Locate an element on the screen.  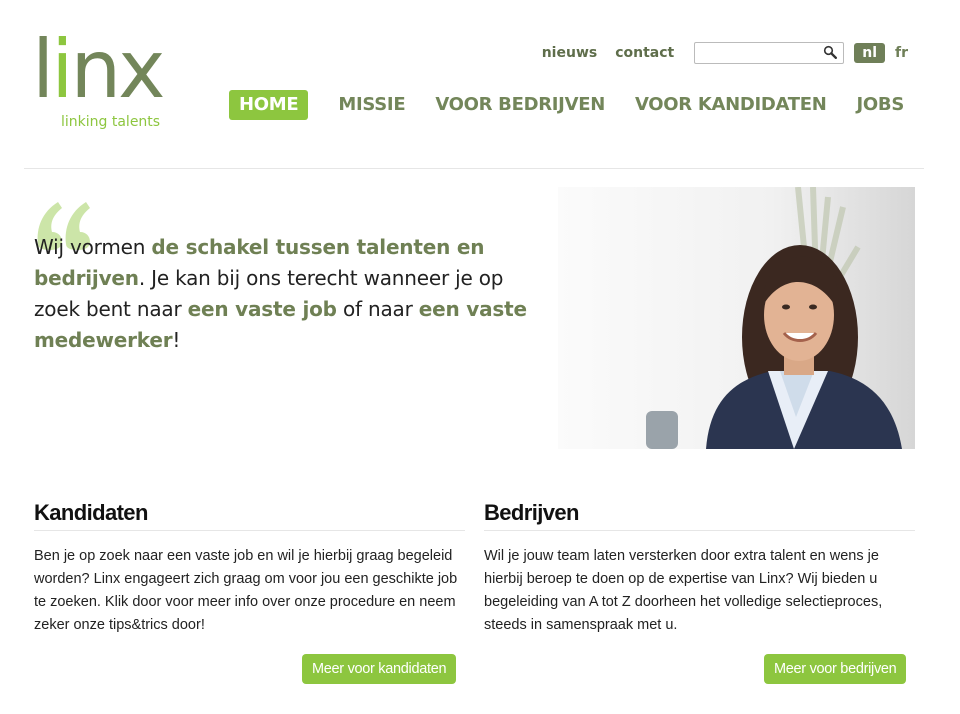
bedrijven-title: Bedrijven is located at coordinates (699, 515).